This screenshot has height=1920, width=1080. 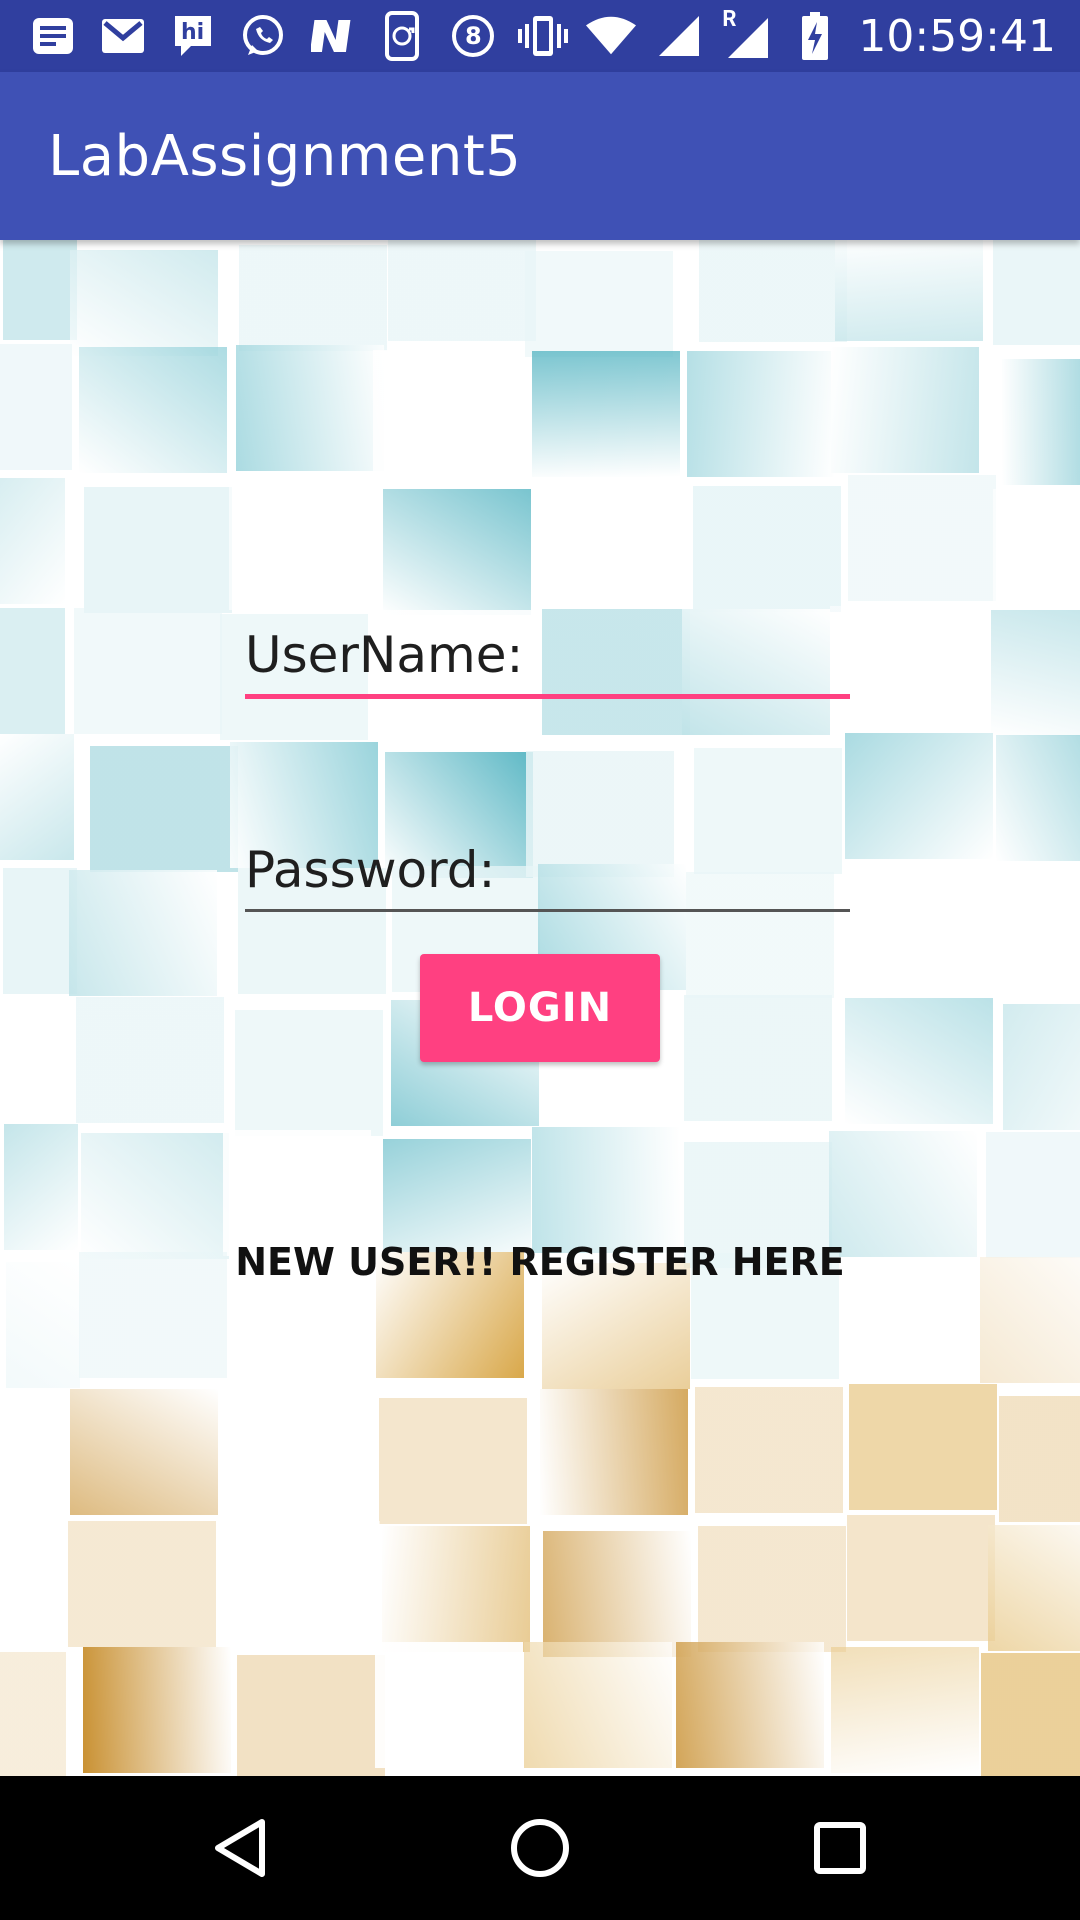 I want to click on sync-icon, so click(x=403, y=36).